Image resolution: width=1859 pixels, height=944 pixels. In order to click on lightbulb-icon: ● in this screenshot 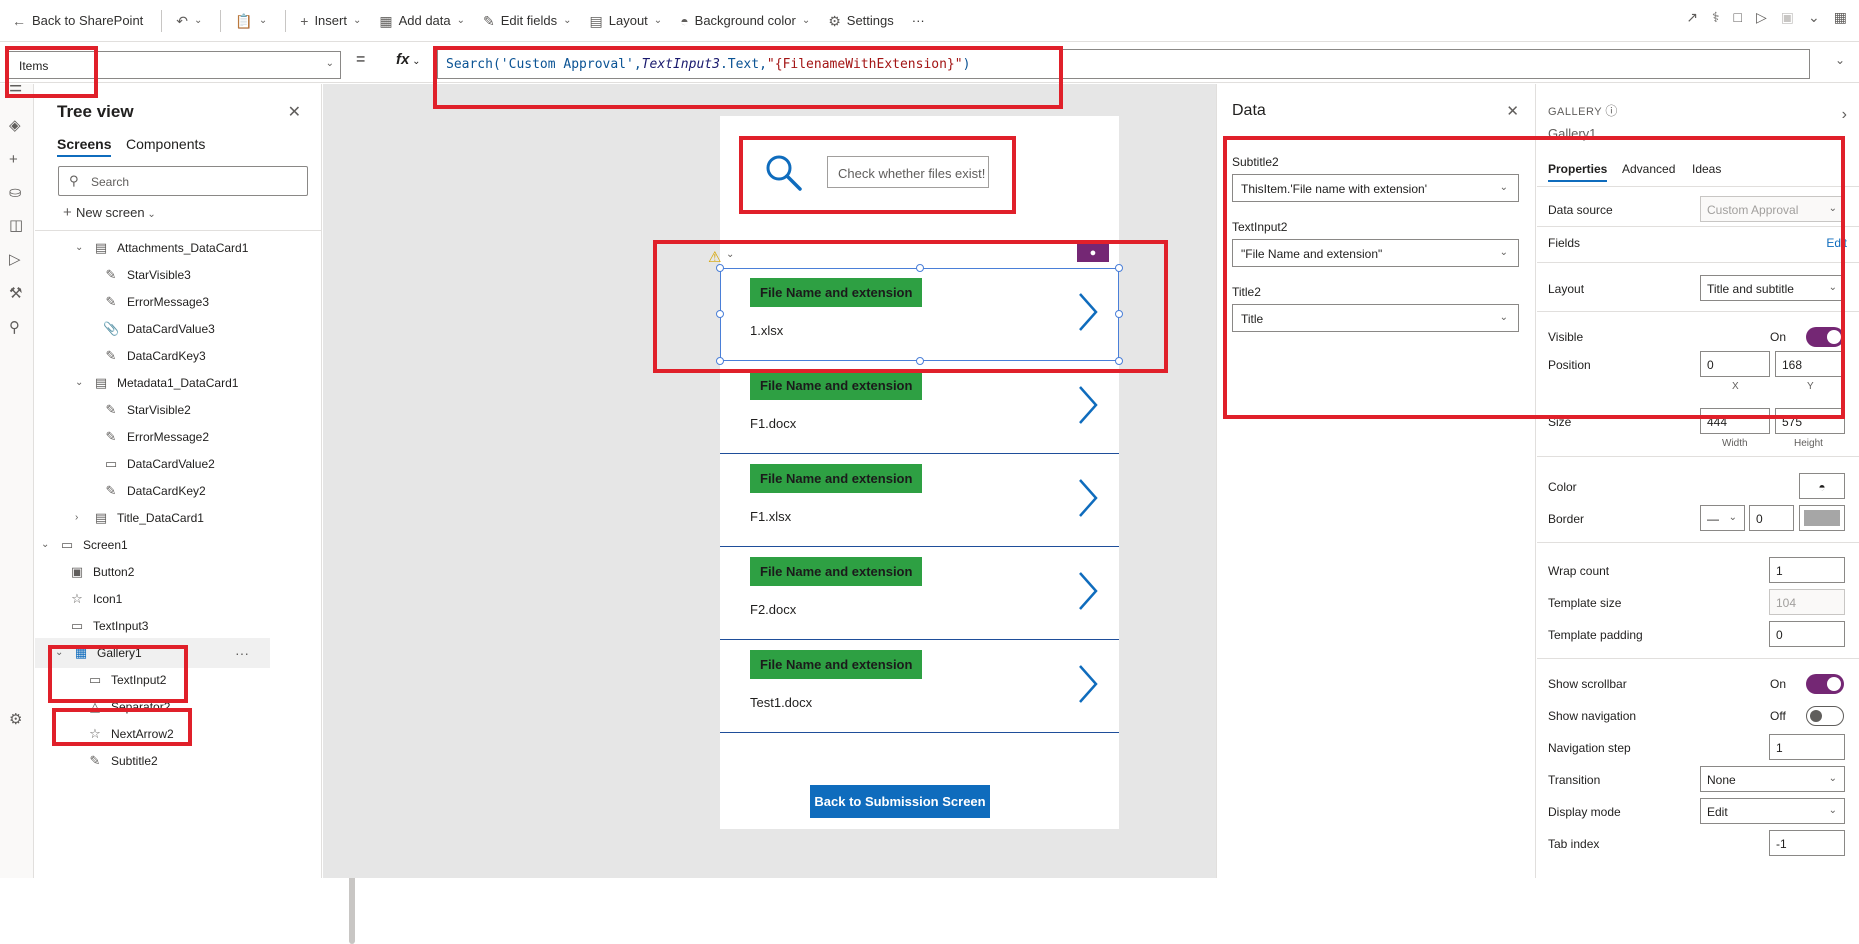, I will do `click(1093, 253)`.